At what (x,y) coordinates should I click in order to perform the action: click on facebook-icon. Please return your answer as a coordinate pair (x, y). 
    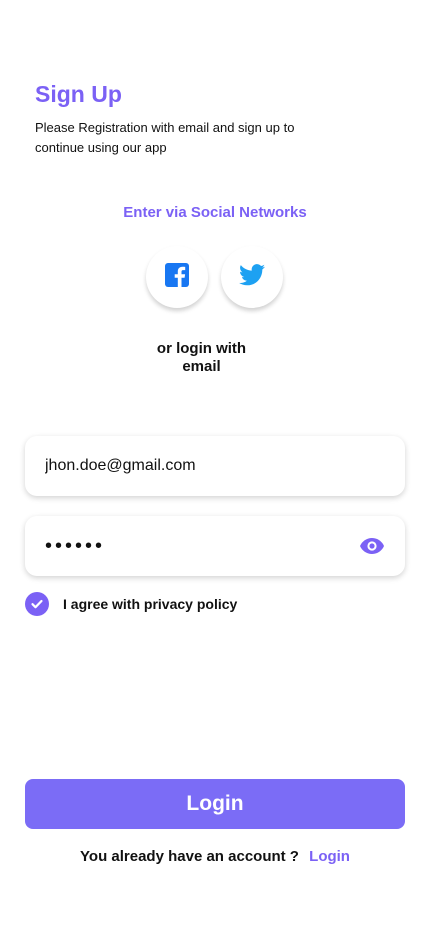
    Looking at the image, I should click on (177, 277).